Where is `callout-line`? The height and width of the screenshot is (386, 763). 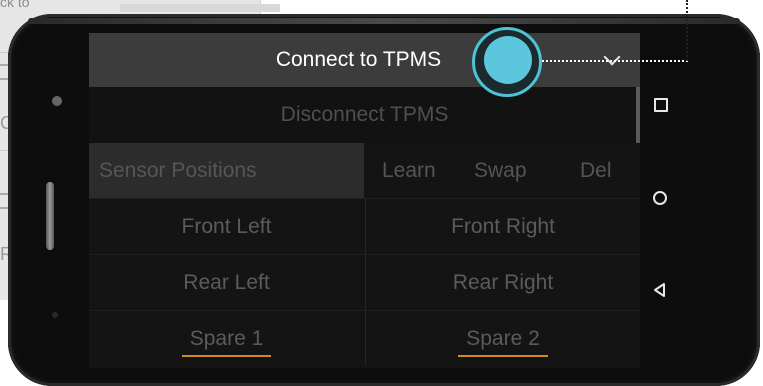
callout-line is located at coordinates (615, 61).